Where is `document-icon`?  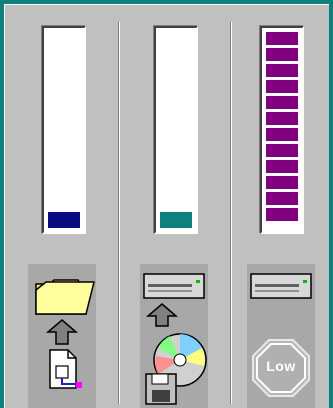
document-icon is located at coordinates (65, 369).